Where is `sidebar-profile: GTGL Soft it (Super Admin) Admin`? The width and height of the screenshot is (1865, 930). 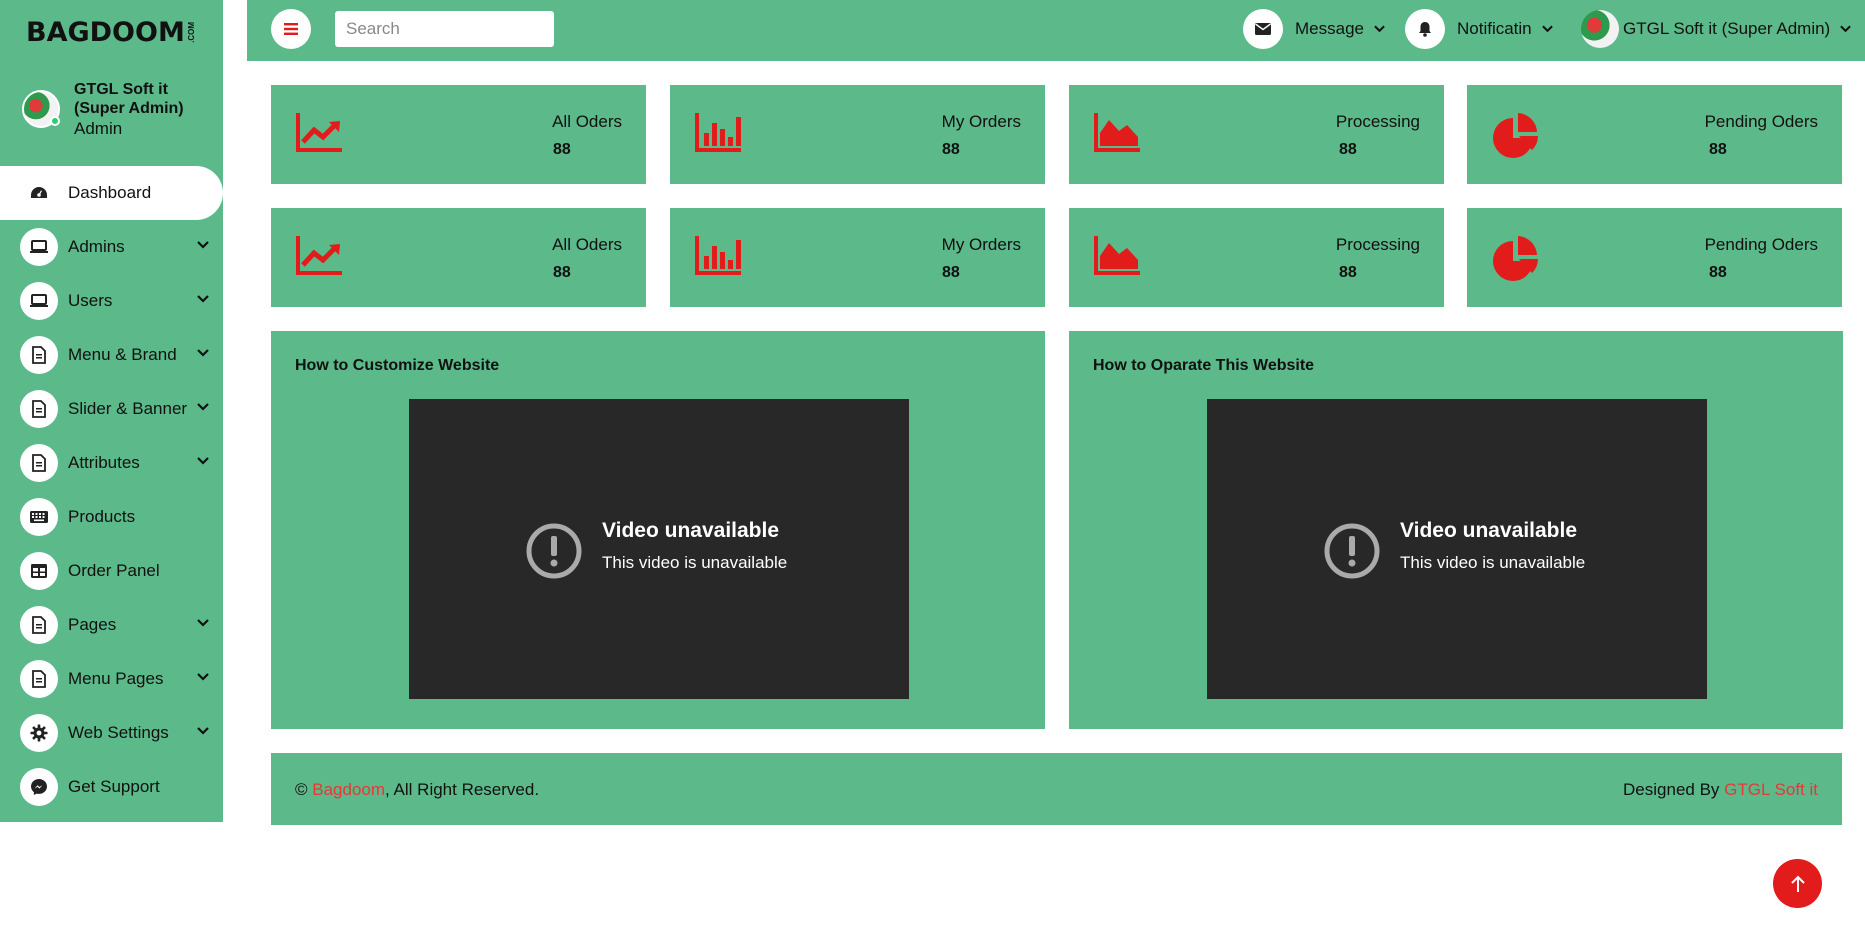
sidebar-profile: GTGL Soft it (Super Admin) Admin is located at coordinates (111, 115).